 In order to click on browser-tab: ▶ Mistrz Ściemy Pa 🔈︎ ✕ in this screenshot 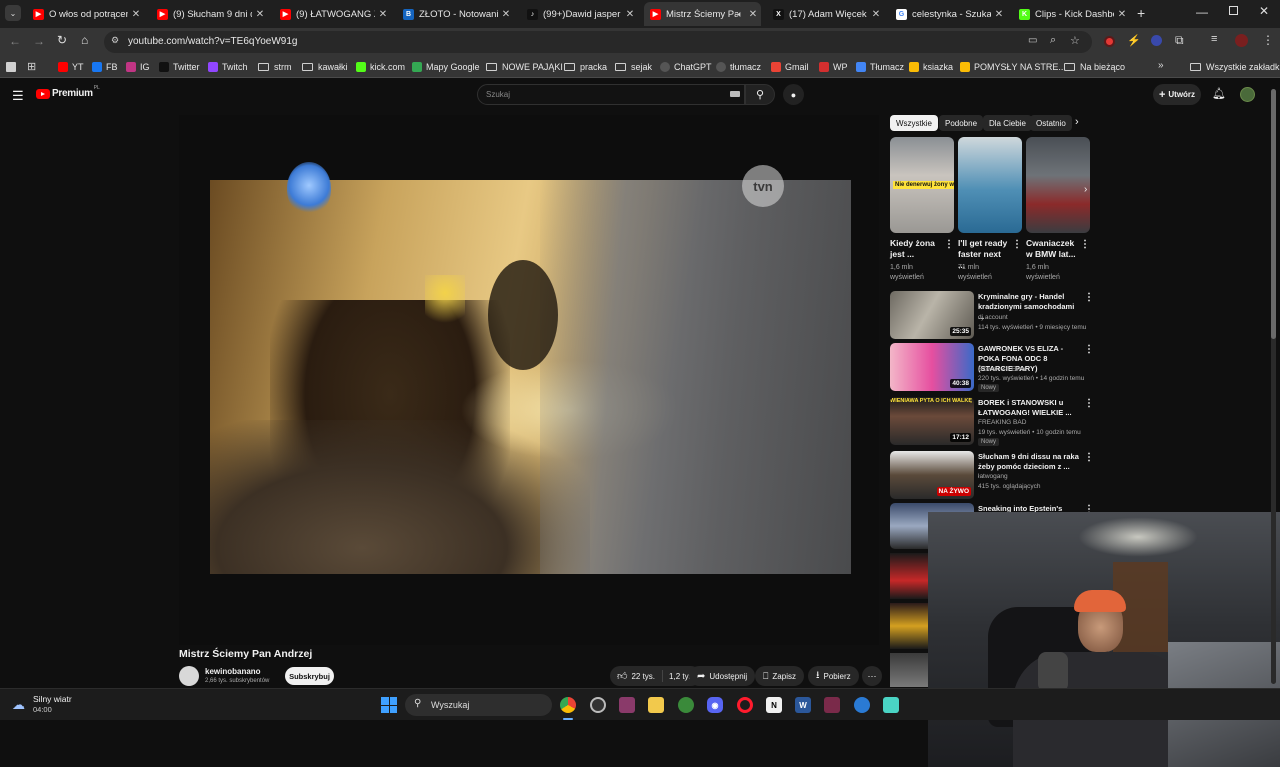, I will do `click(702, 14)`.